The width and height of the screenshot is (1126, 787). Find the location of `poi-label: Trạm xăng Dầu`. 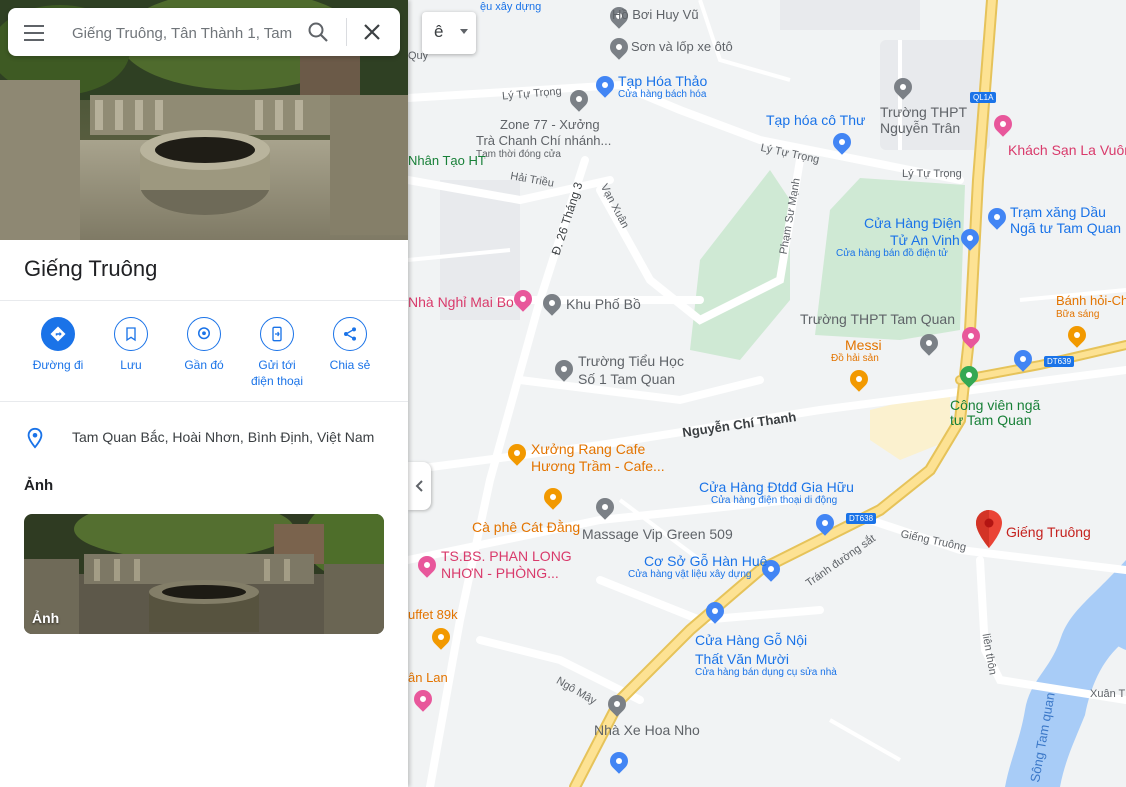

poi-label: Trạm xăng Dầu is located at coordinates (1058, 212).